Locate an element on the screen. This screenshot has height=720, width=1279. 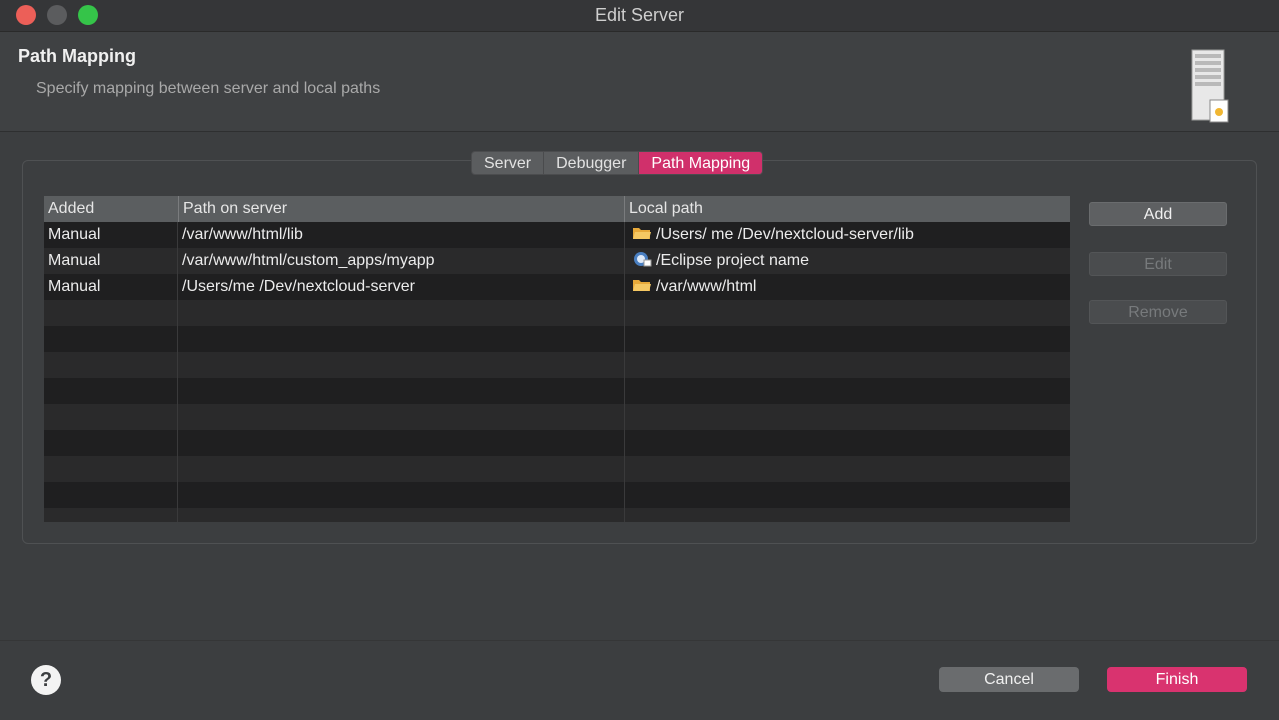
help-icon: ? is located at coordinates (46, 680).